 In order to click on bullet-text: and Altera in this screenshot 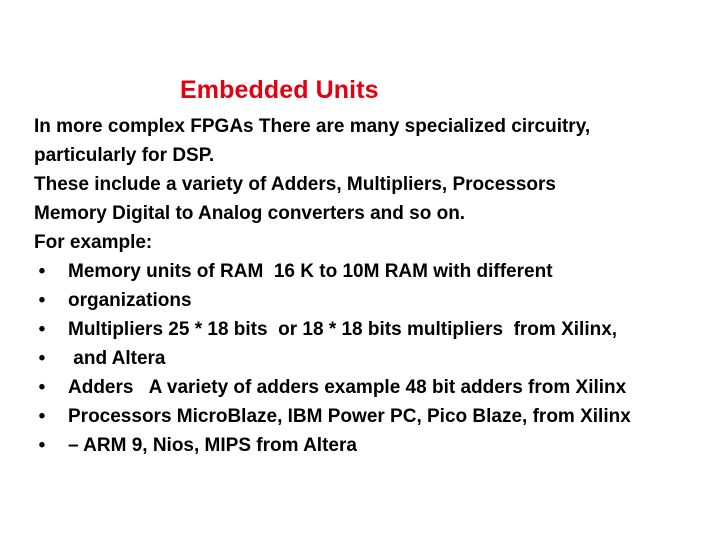, I will do `click(117, 358)`.